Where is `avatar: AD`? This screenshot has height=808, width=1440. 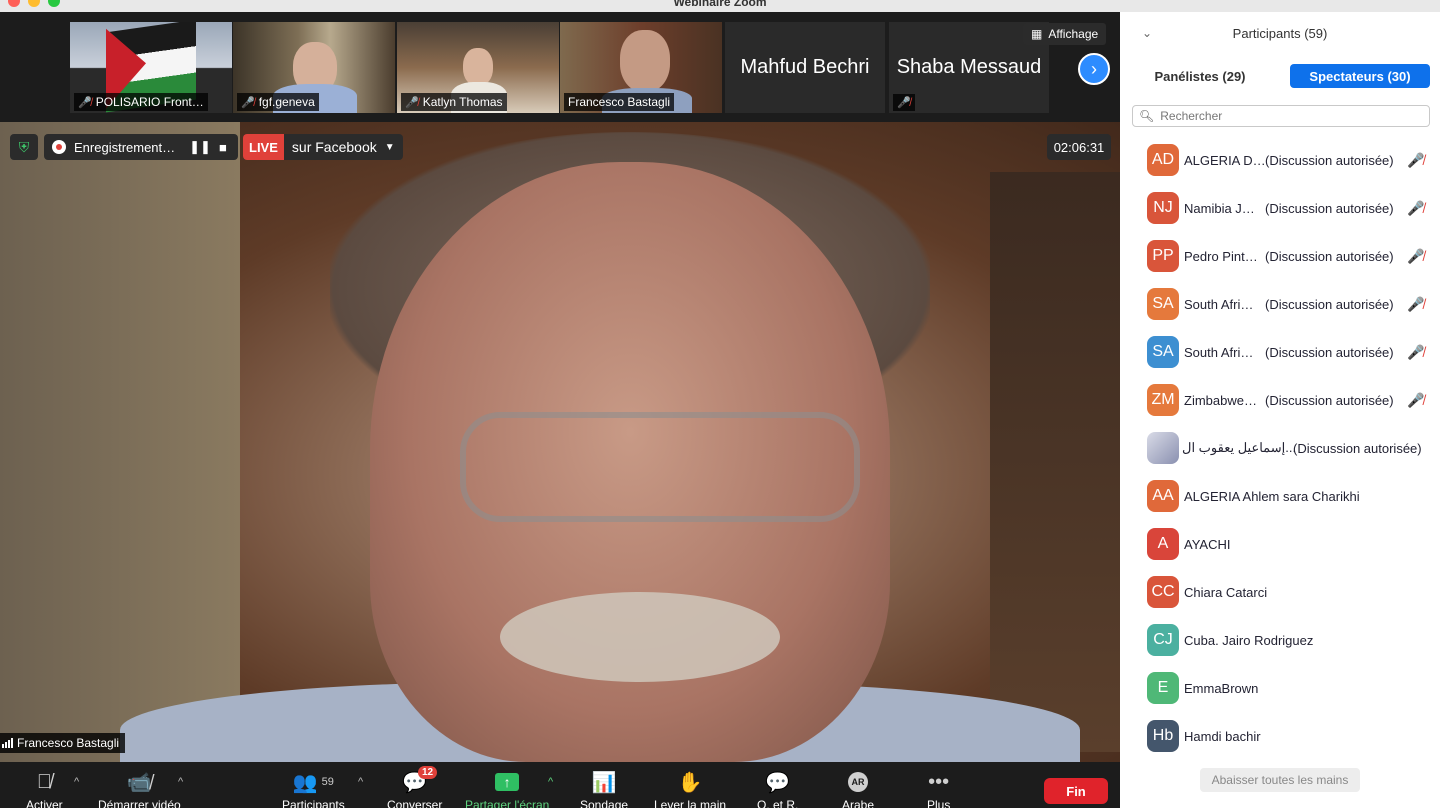 avatar: AD is located at coordinates (1163, 160).